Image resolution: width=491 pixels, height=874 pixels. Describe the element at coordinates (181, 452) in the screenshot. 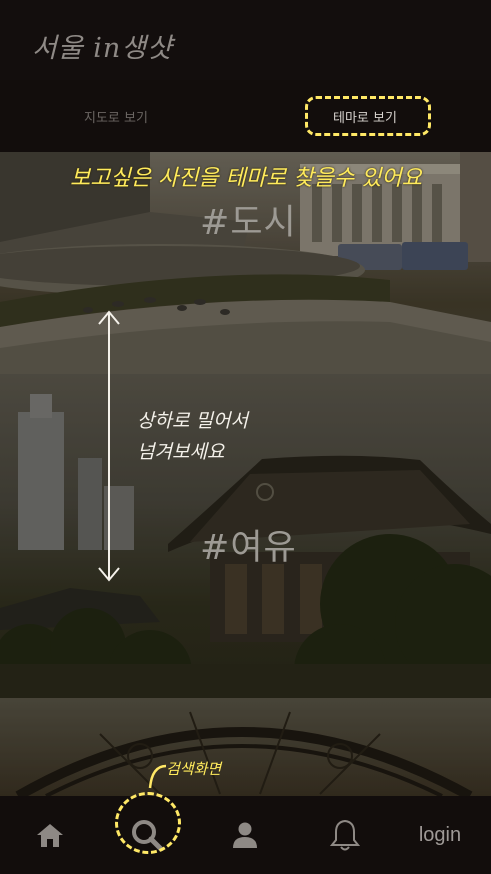

I see `swipe-help-line2: 넘겨보세요` at that location.